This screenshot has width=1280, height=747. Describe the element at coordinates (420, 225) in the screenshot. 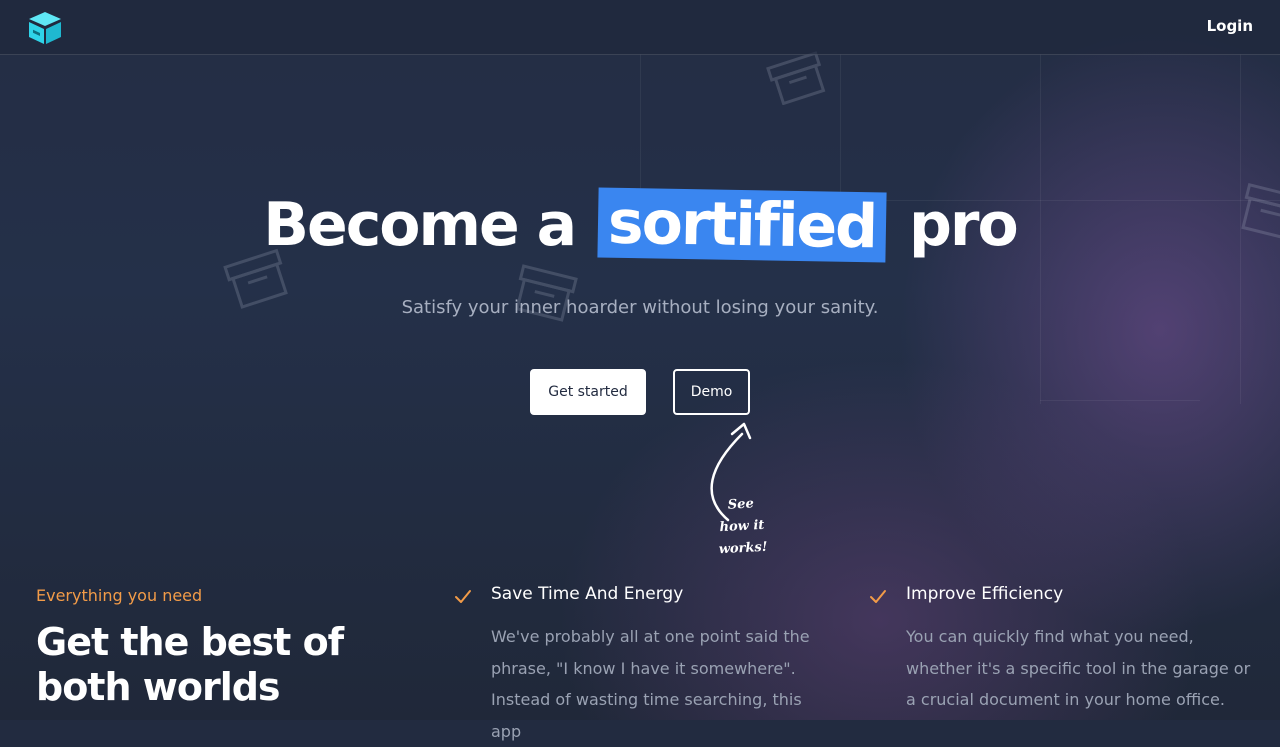

I see `hero-title-start: Become a` at that location.